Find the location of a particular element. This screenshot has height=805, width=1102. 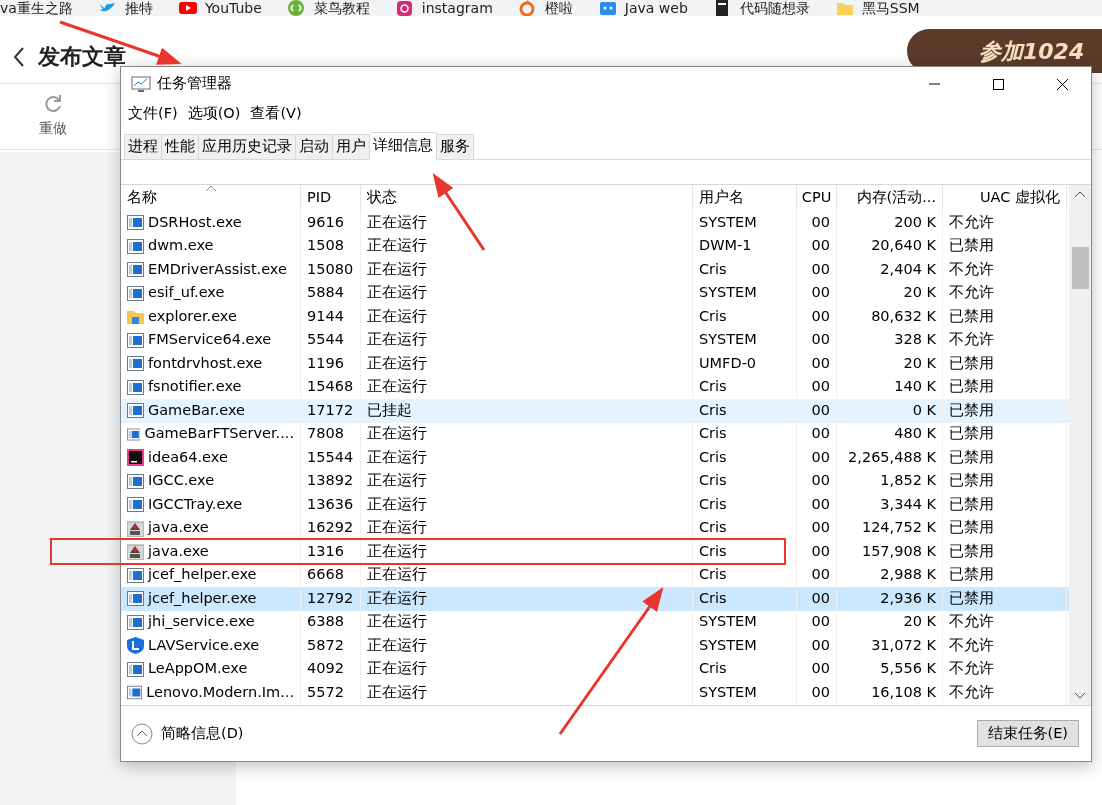

tab: 应用历史记录 is located at coordinates (247, 147).